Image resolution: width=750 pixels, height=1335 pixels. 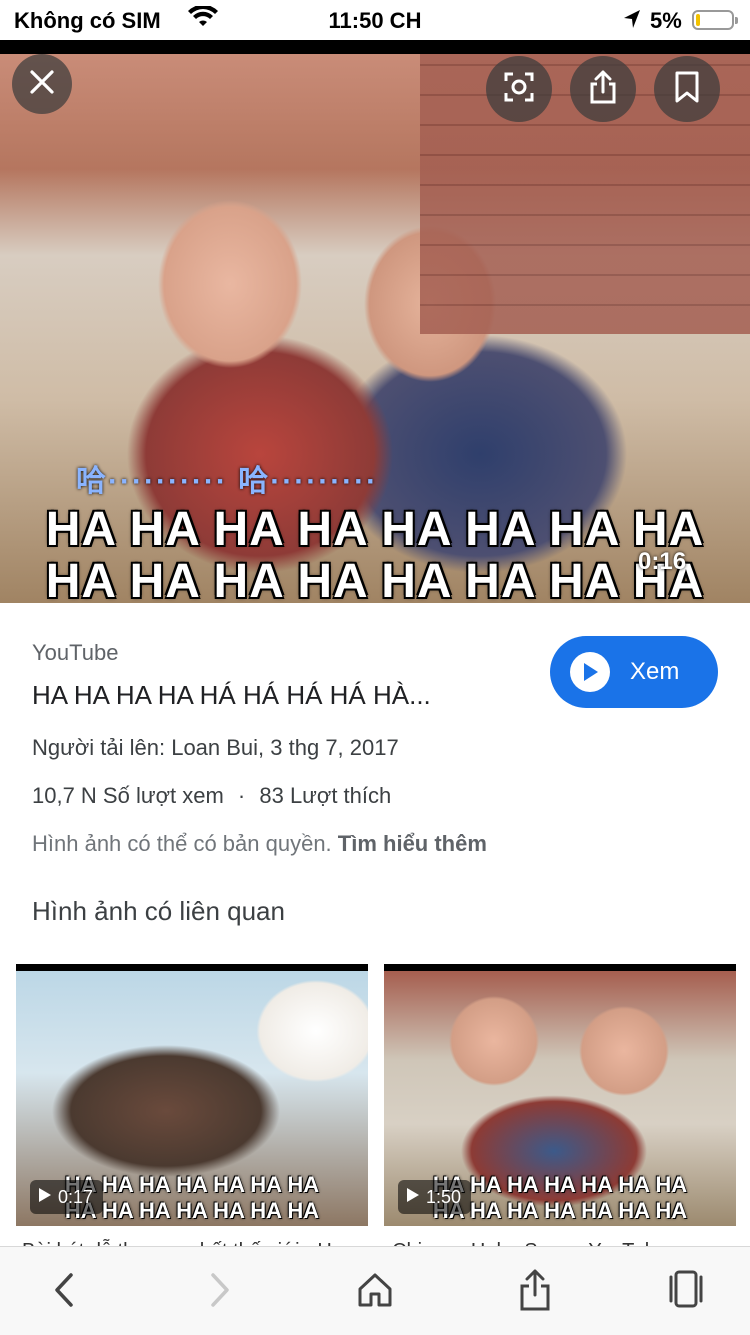 I want to click on result-stats: 10,7 N Số lượt xem · 83 Lượt thích, so click(x=211, y=796).